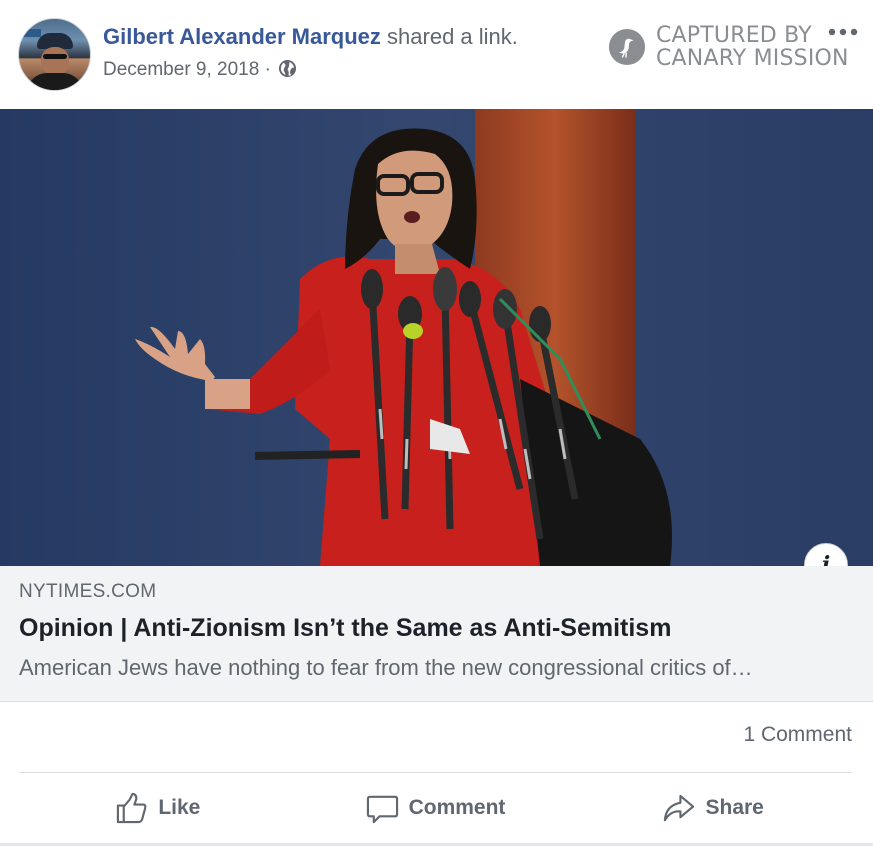 The height and width of the screenshot is (846, 873). I want to click on thumbs-up-icon, so click(132, 807).